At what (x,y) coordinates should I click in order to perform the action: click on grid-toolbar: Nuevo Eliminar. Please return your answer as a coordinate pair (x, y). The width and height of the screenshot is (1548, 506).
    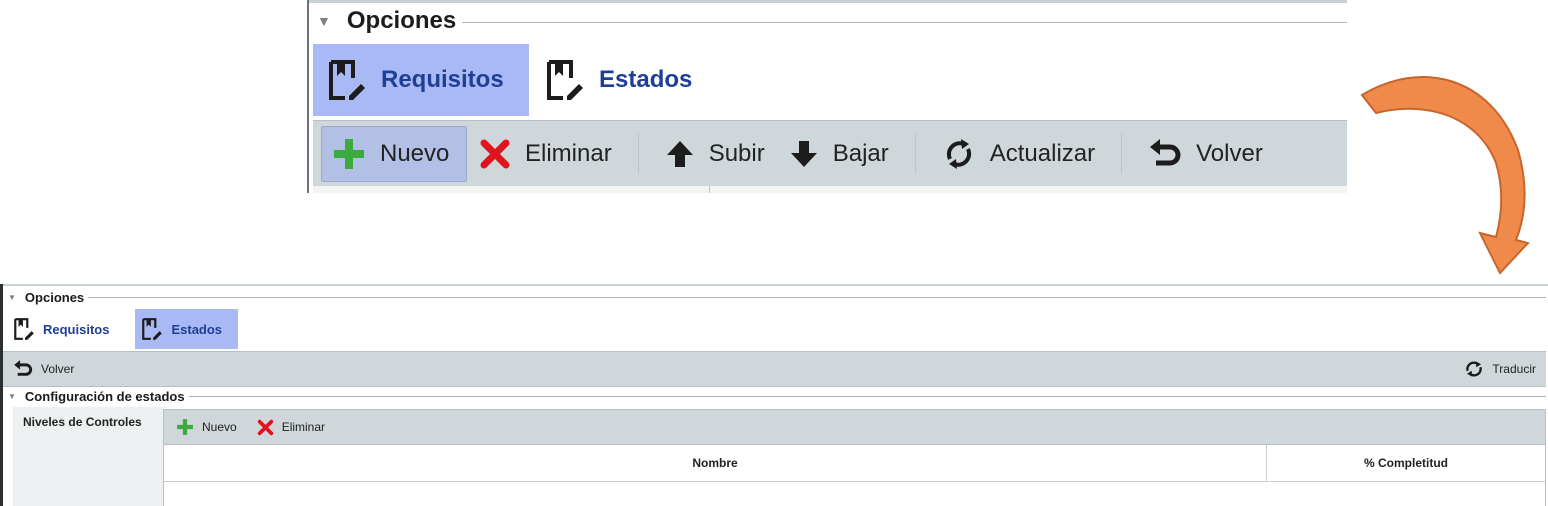
    Looking at the image, I should click on (854, 427).